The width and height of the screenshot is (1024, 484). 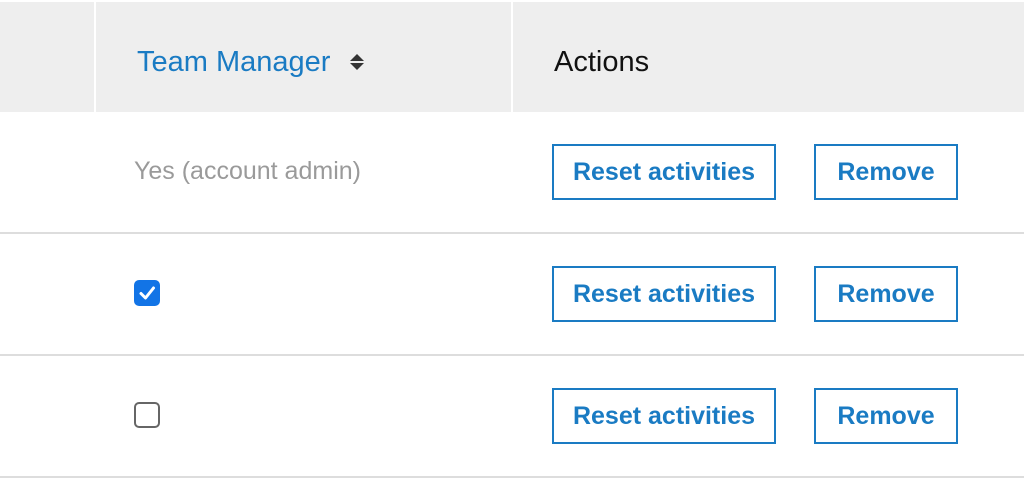 What do you see at coordinates (357, 57) in the screenshot?
I see `sort-up-arrow` at bounding box center [357, 57].